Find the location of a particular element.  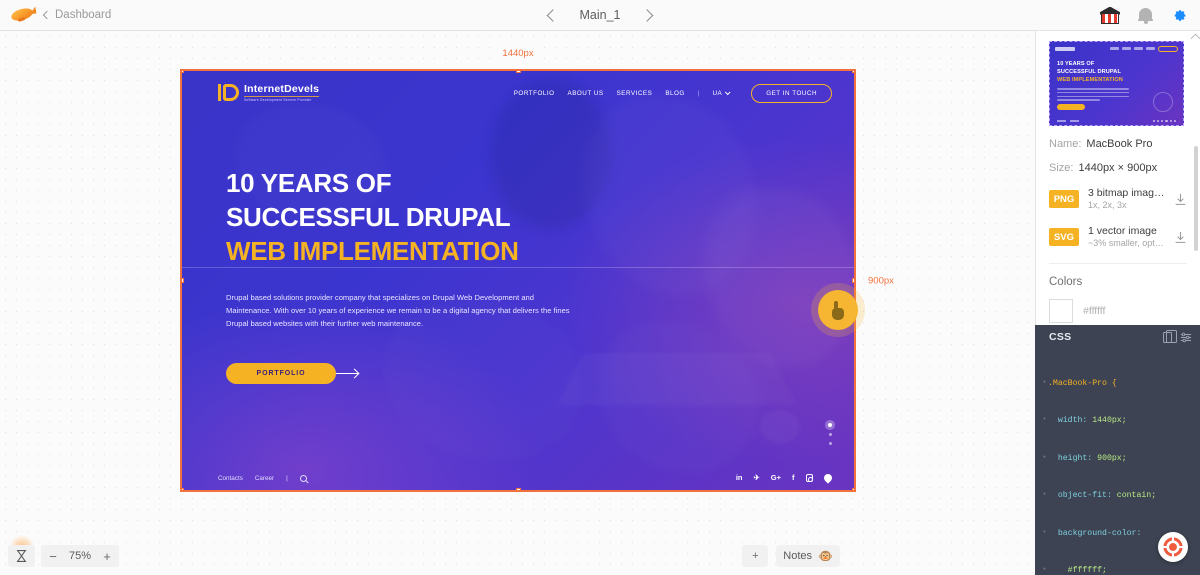

drupal-icon is located at coordinates (828, 478).